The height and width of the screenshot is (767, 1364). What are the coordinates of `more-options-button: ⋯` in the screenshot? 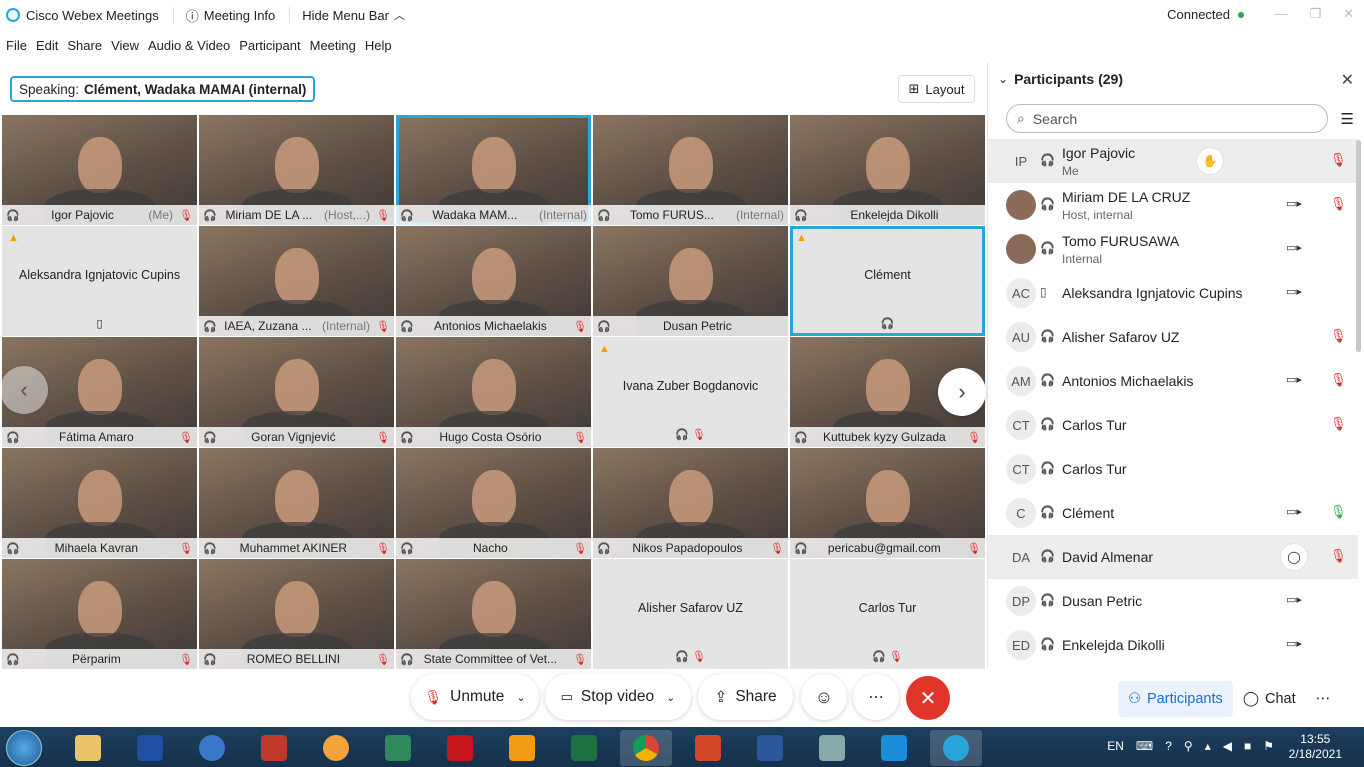 It's located at (876, 697).